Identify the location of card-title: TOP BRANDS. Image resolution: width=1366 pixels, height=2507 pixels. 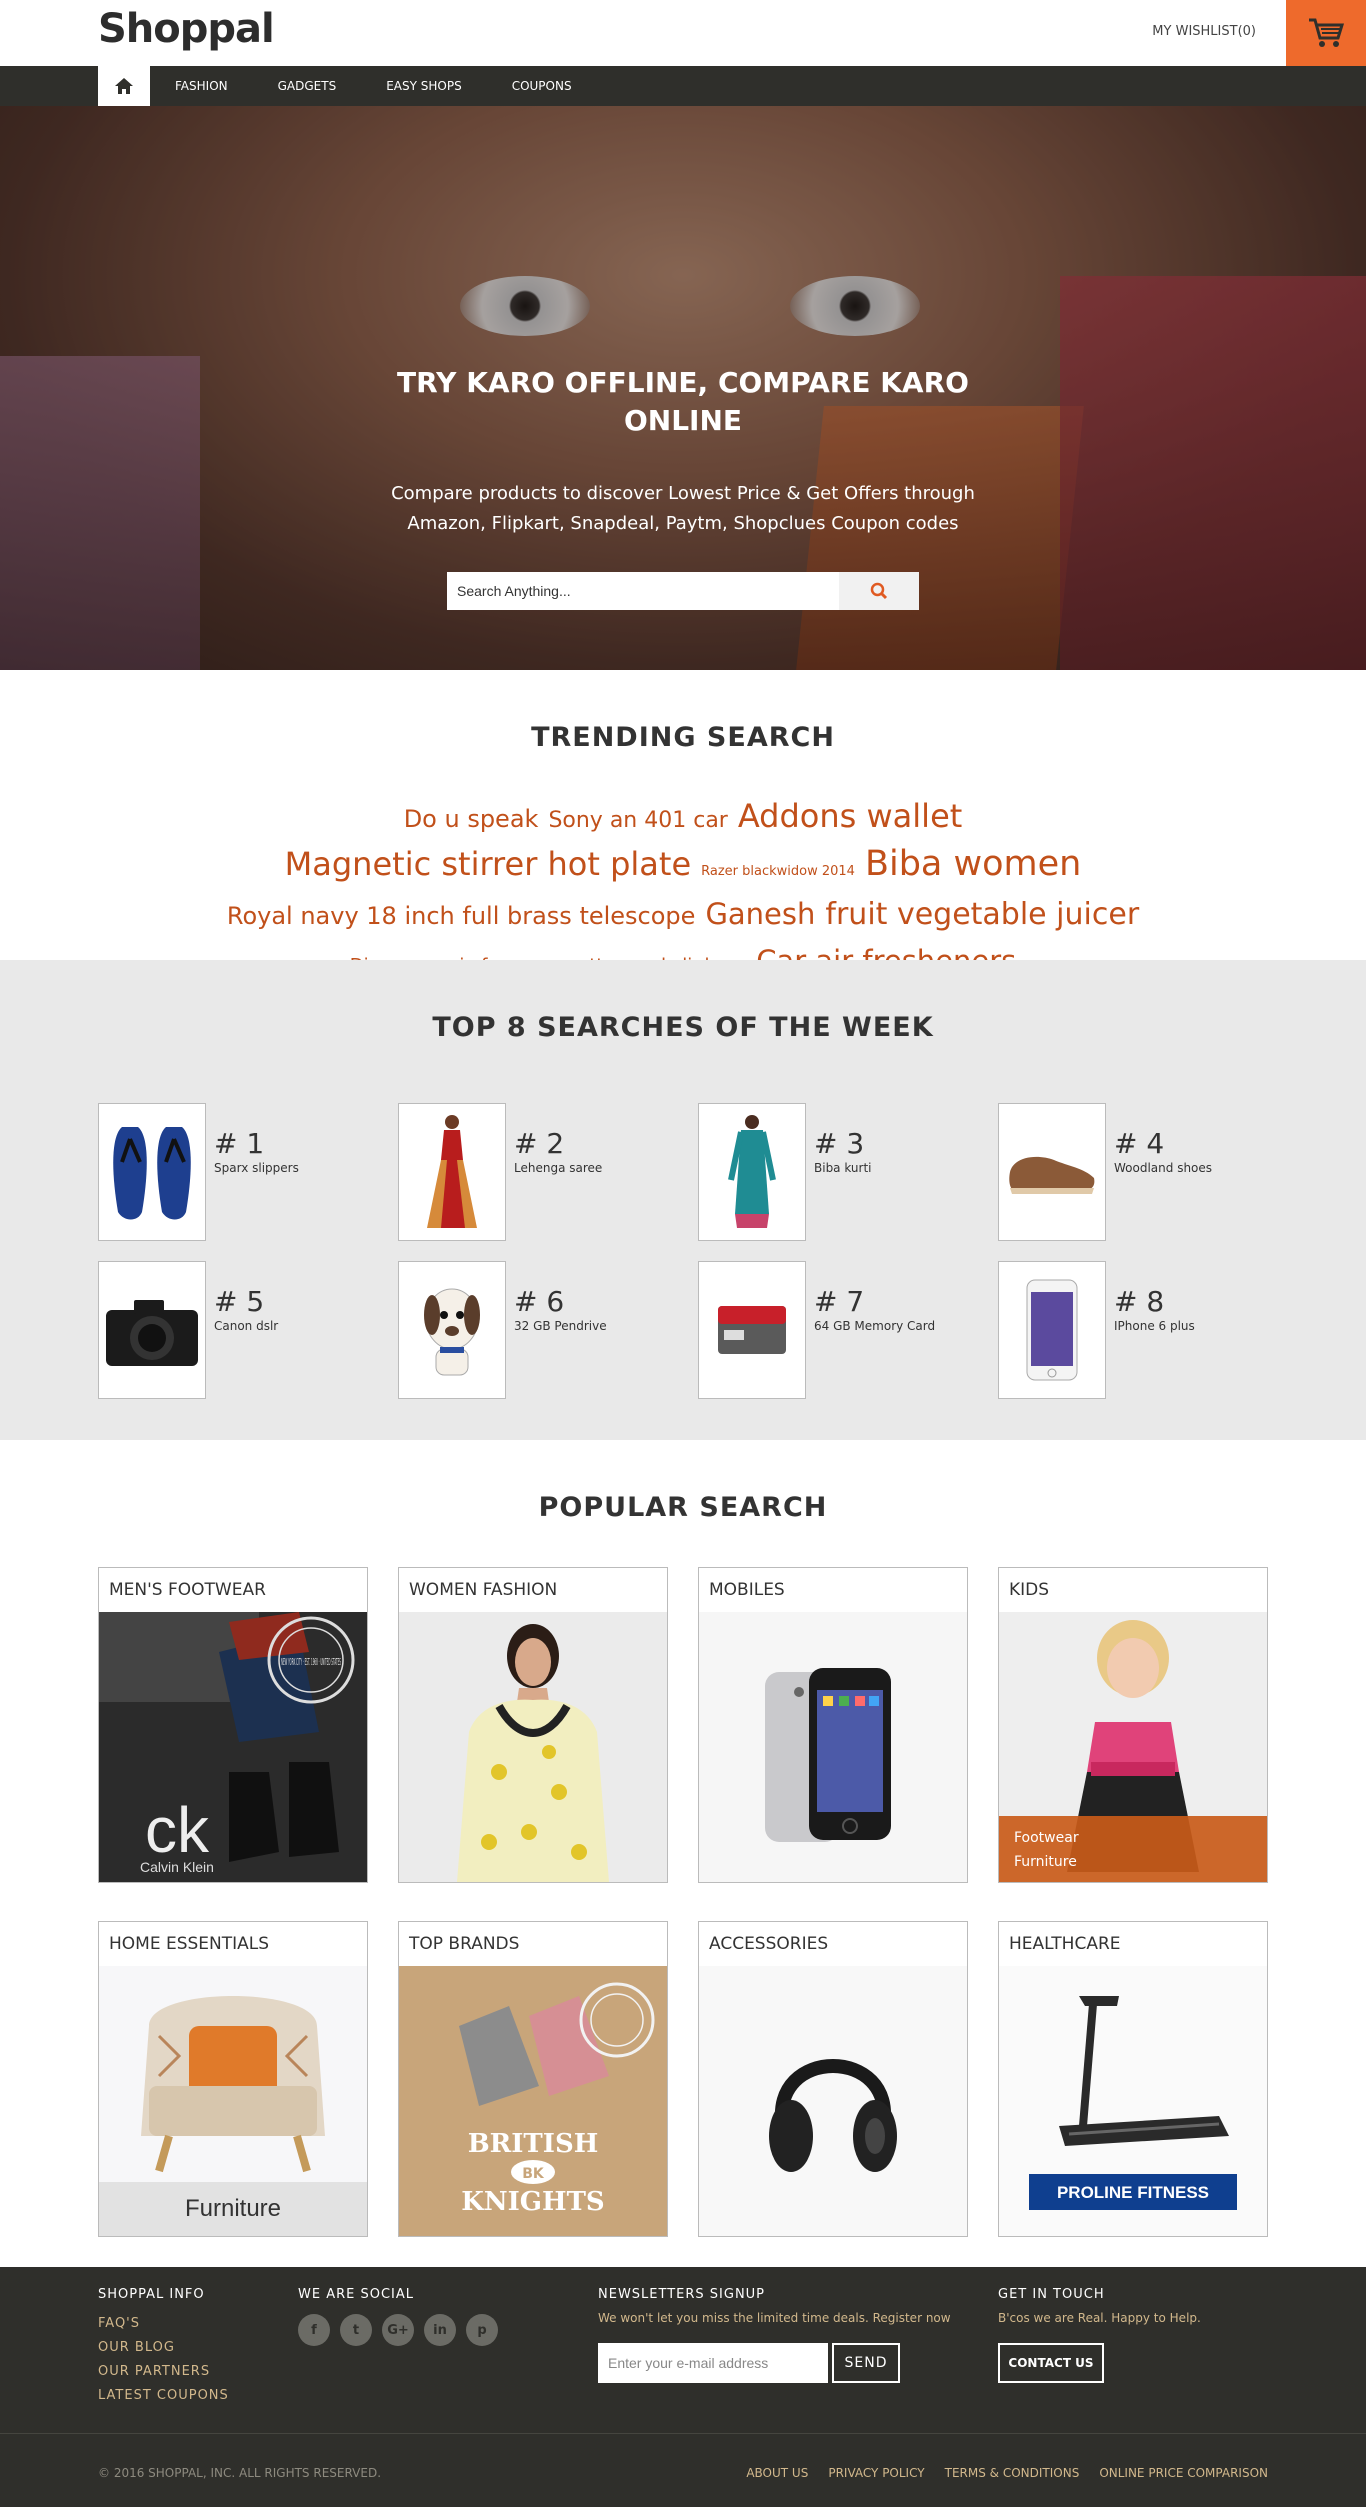
(464, 1944).